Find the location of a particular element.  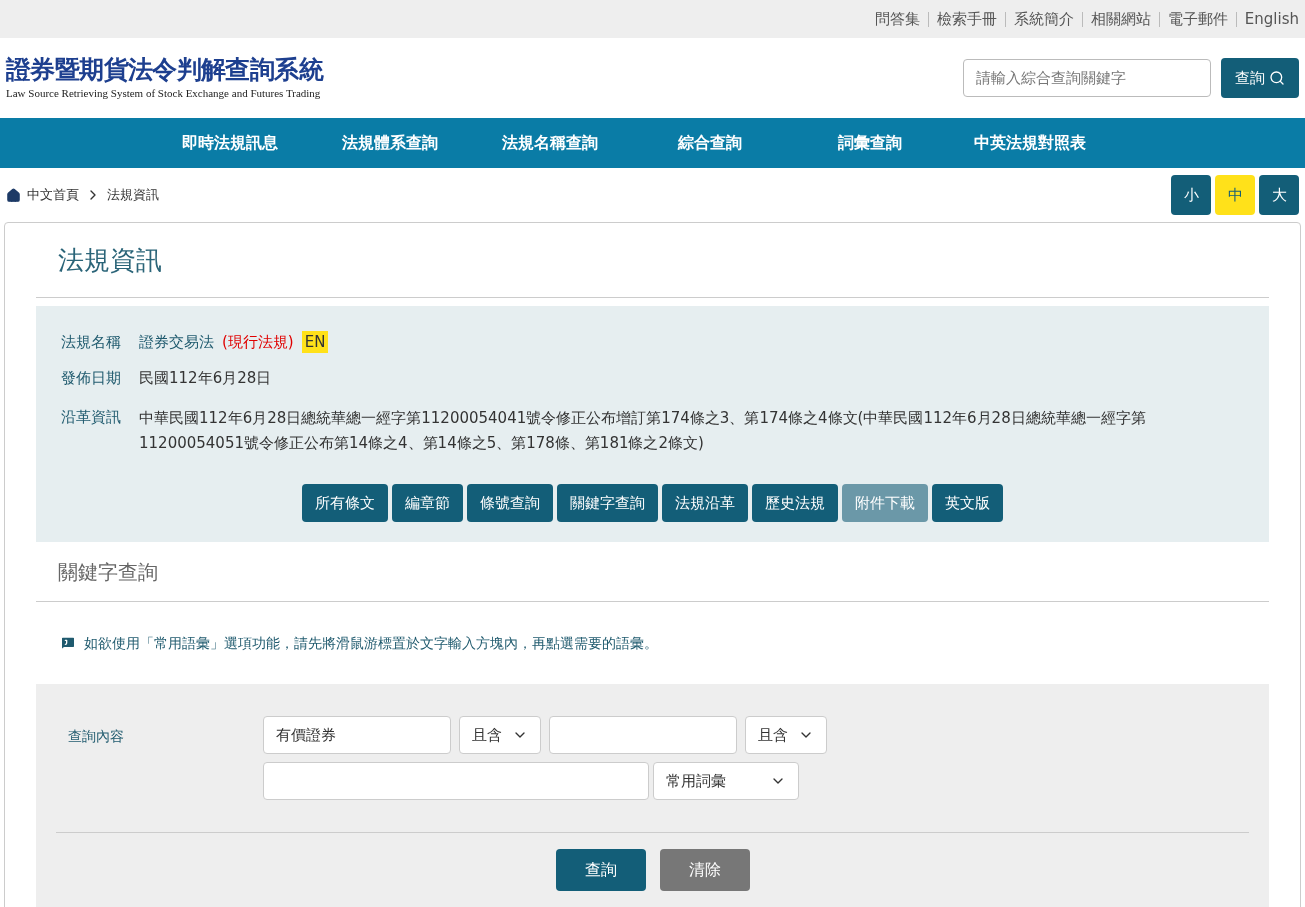

top-link: 系統簡介 is located at coordinates (1043, 19).